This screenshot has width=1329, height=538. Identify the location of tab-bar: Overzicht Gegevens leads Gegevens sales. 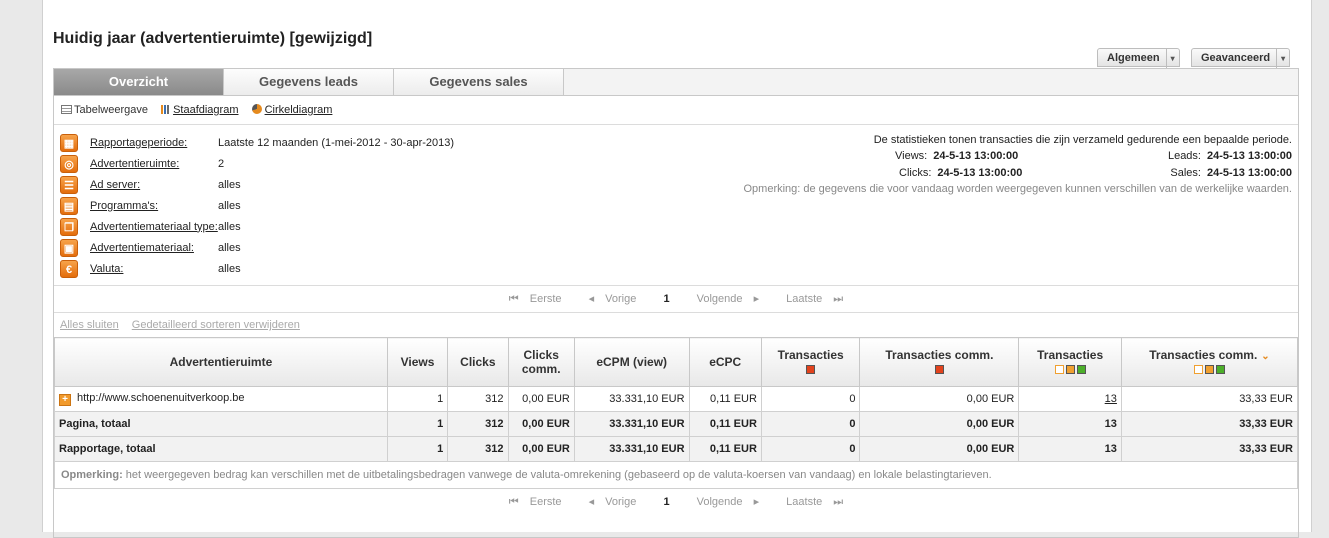
(676, 82).